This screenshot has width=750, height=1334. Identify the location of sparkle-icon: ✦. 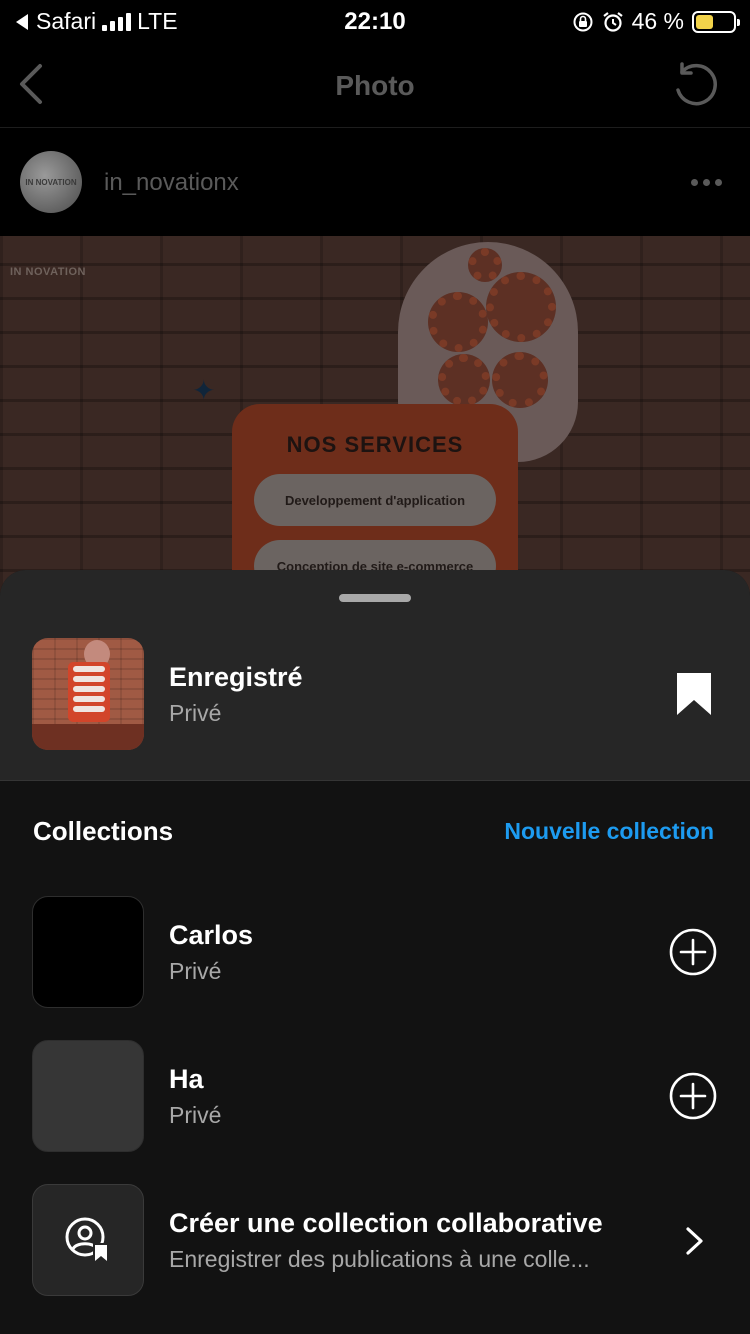
(204, 390).